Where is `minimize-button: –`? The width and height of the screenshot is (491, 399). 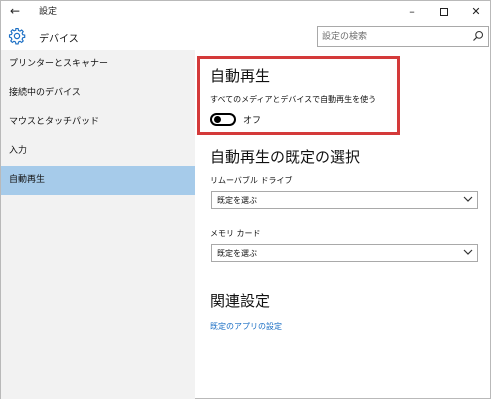 minimize-button: – is located at coordinates (412, 11).